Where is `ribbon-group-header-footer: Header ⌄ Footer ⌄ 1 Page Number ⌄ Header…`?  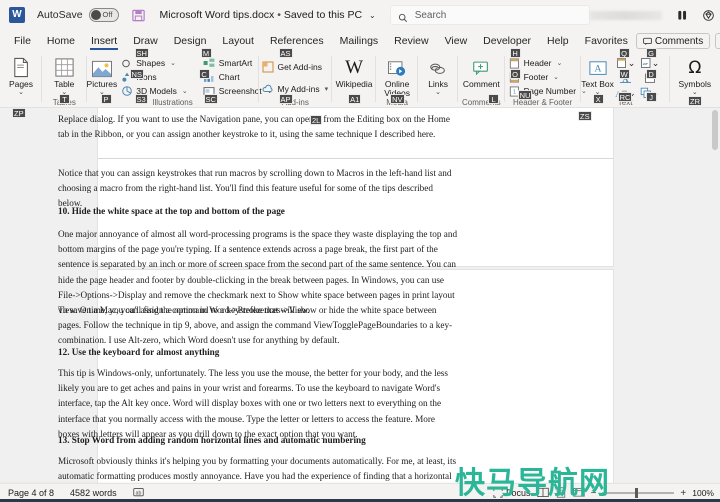 ribbon-group-header-footer: Header ⌄ Footer ⌄ 1 Page Number ⌄ Header… is located at coordinates (546, 78).